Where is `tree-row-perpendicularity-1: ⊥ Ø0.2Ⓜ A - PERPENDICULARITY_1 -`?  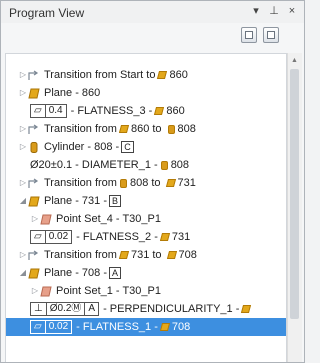
tree-row-perpendicularity-1: ⊥ Ø0.2Ⓜ A - PERPENDICULARITY_1 - is located at coordinates (146, 309).